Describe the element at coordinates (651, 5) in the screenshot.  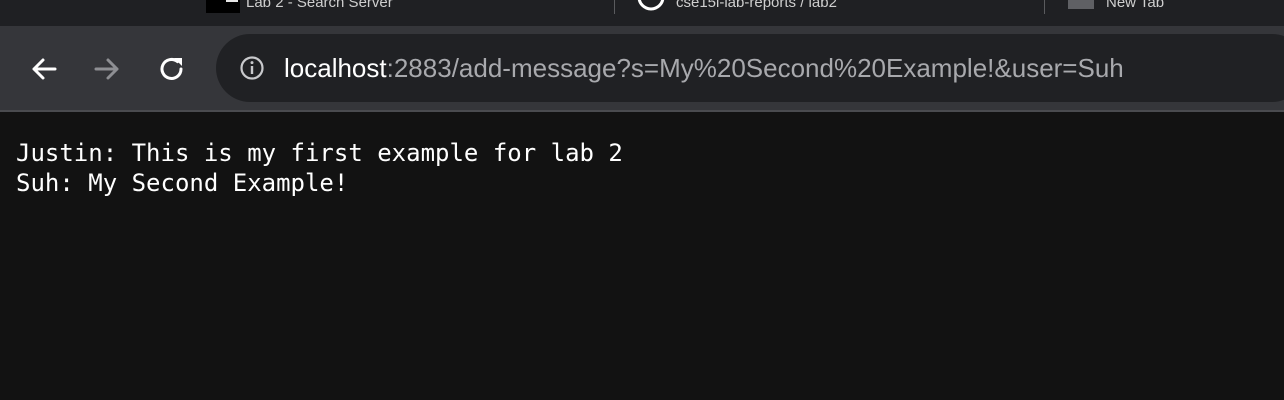
I see `github-icon` at that location.